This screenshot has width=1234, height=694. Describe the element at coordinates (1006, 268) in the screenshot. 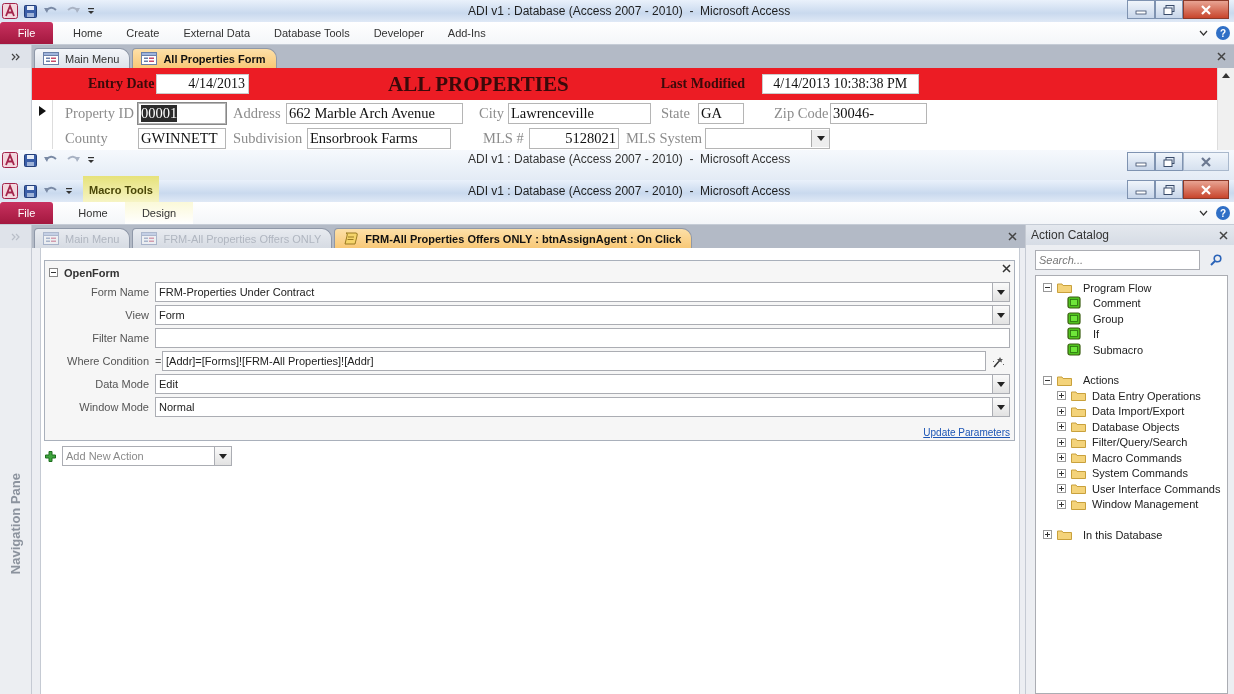

I see `delete-action-icon` at that location.